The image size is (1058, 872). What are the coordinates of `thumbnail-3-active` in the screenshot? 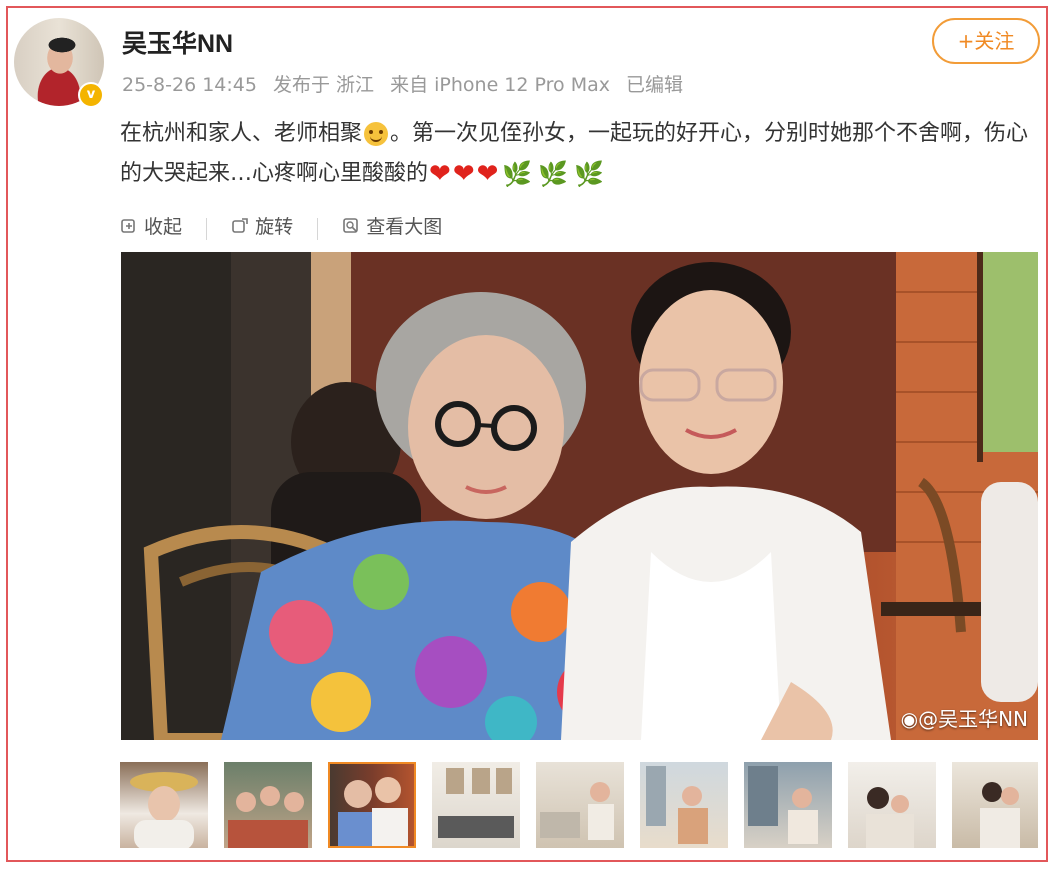 It's located at (372, 805).